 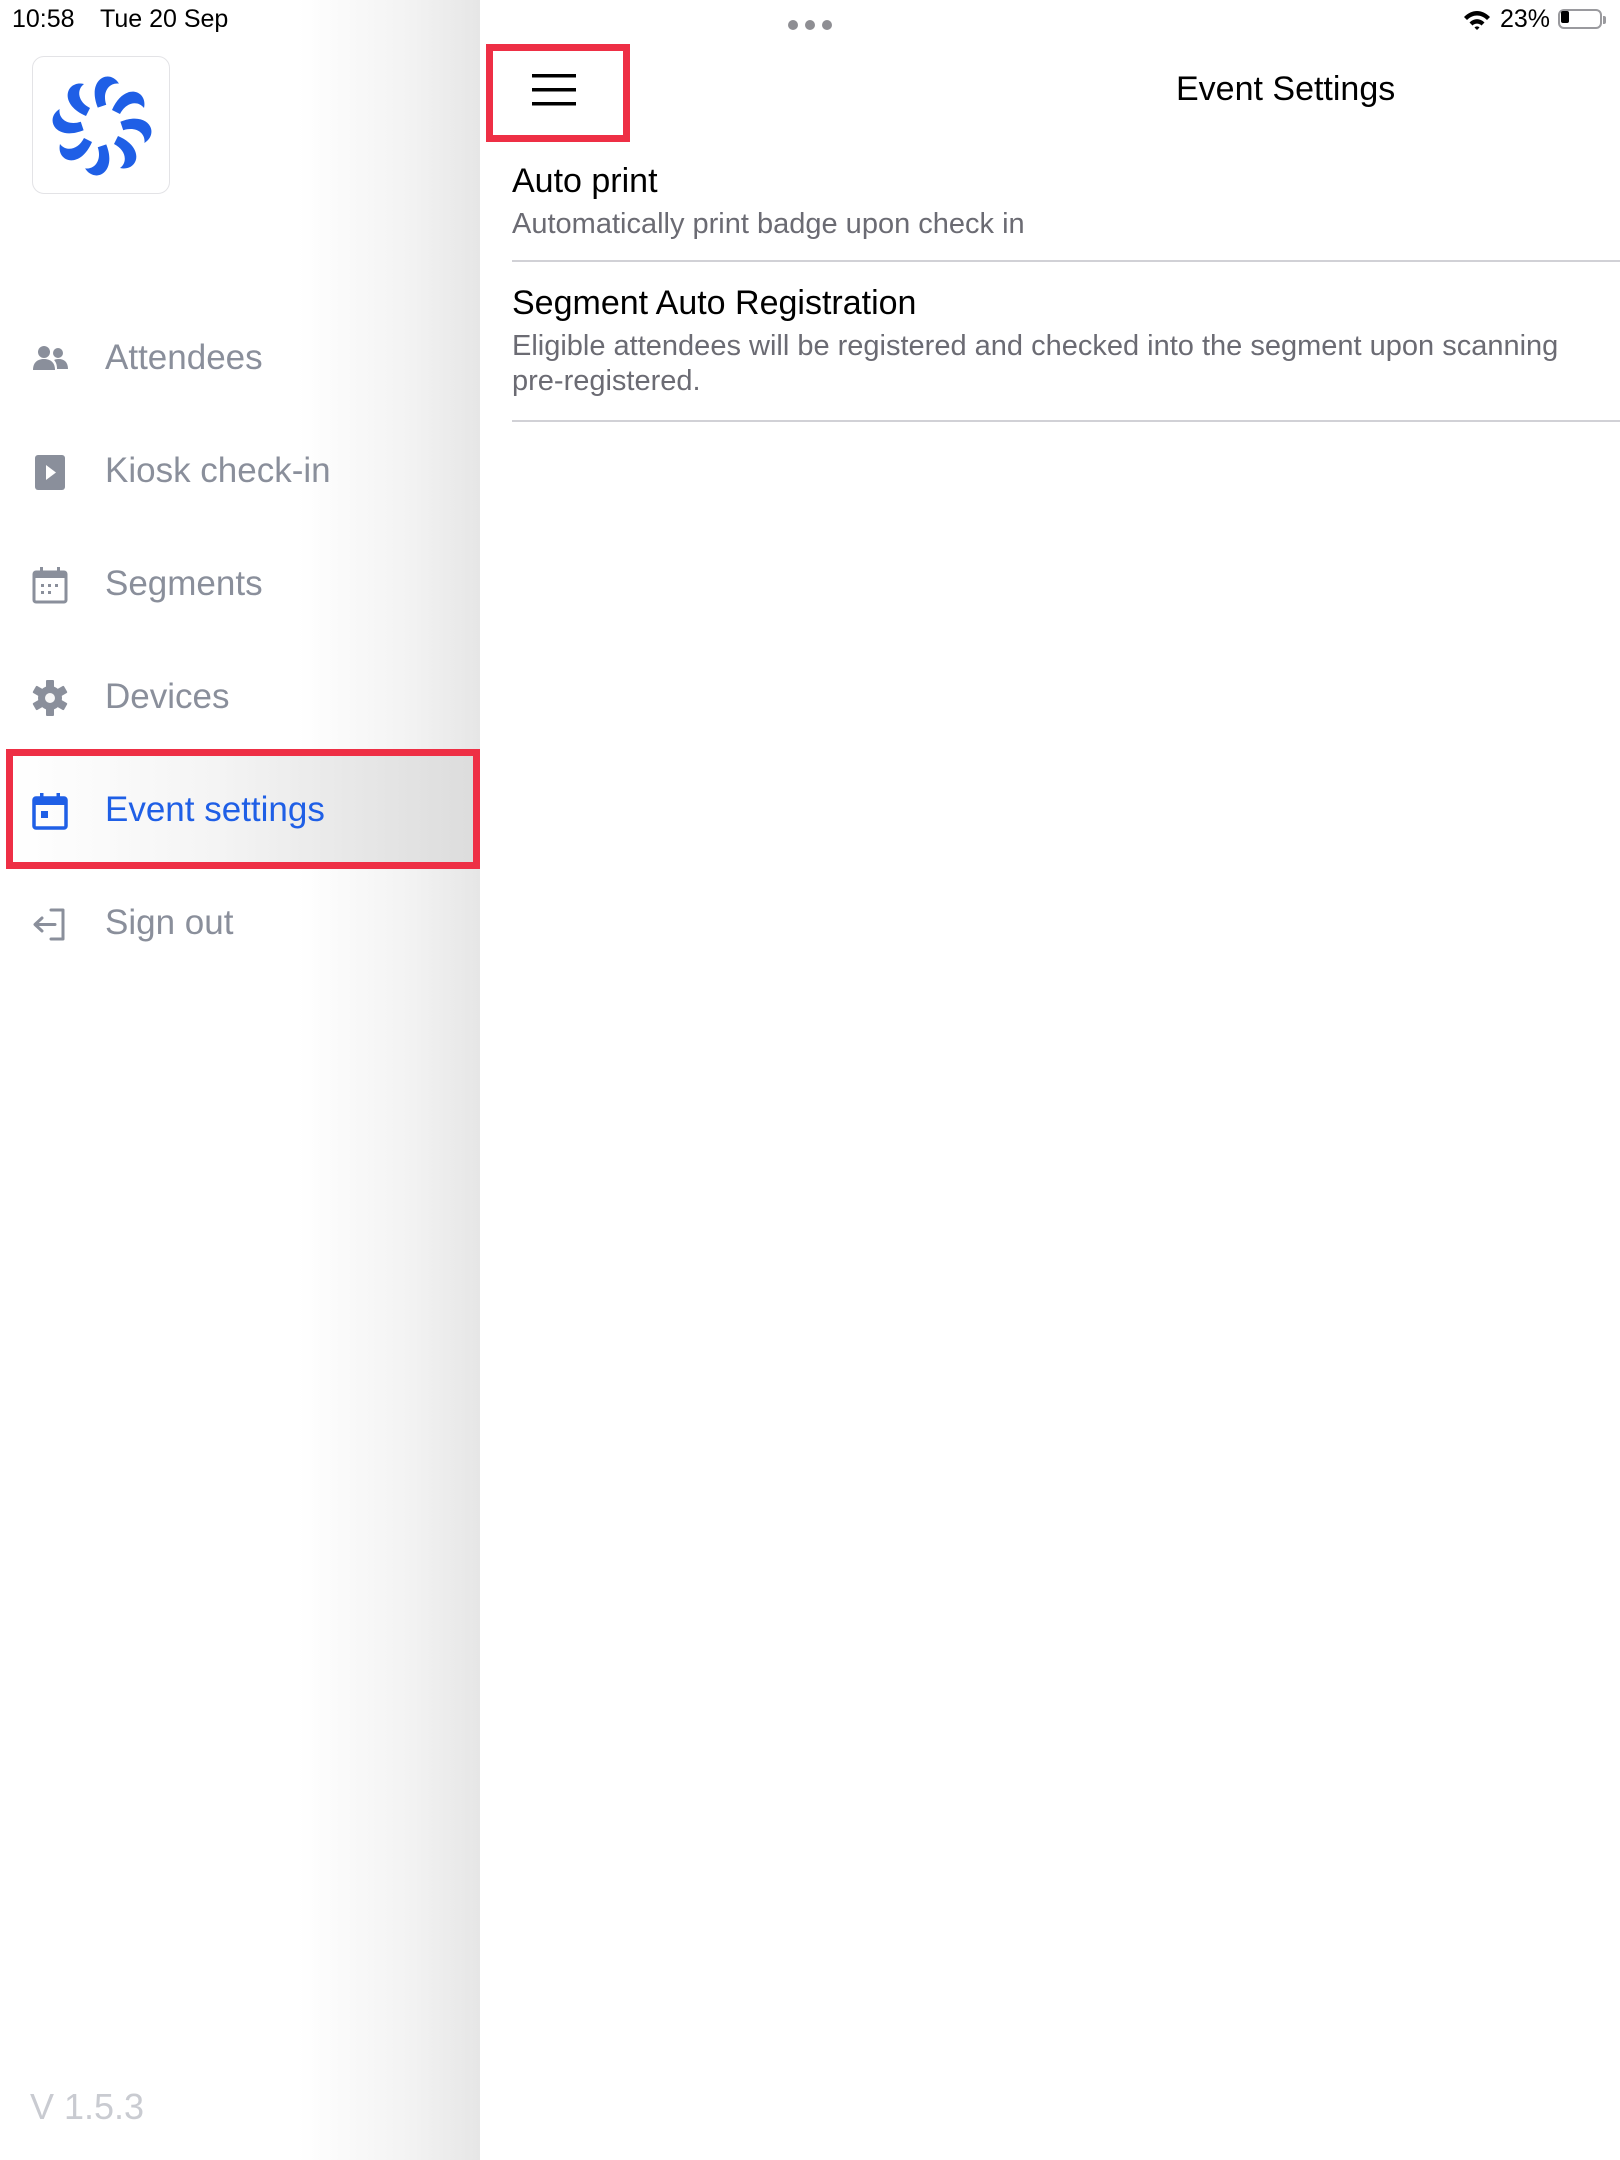 I want to click on sidebar-item-devices: Devices, so click(x=243, y=696).